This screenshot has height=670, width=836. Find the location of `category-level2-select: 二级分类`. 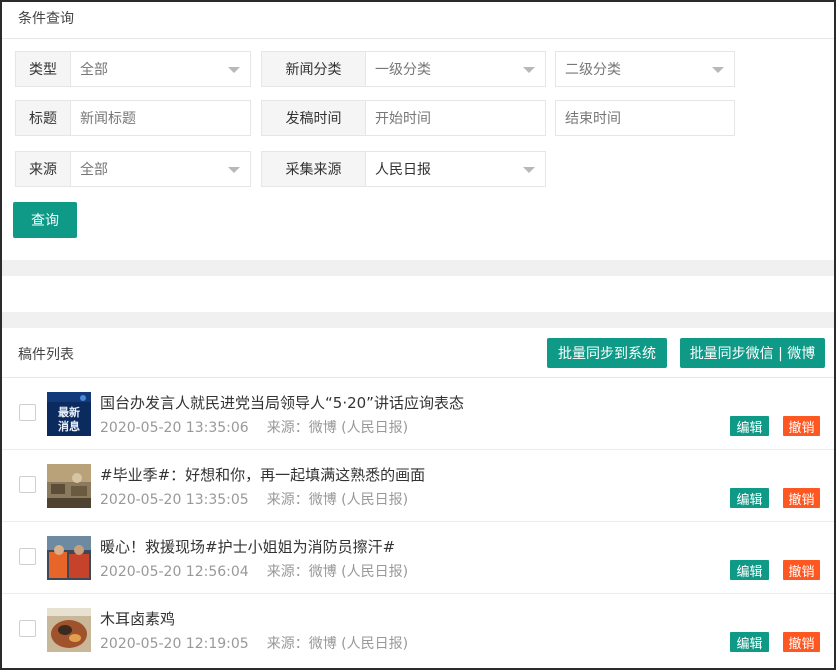

category-level2-select: 二级分类 is located at coordinates (645, 69).